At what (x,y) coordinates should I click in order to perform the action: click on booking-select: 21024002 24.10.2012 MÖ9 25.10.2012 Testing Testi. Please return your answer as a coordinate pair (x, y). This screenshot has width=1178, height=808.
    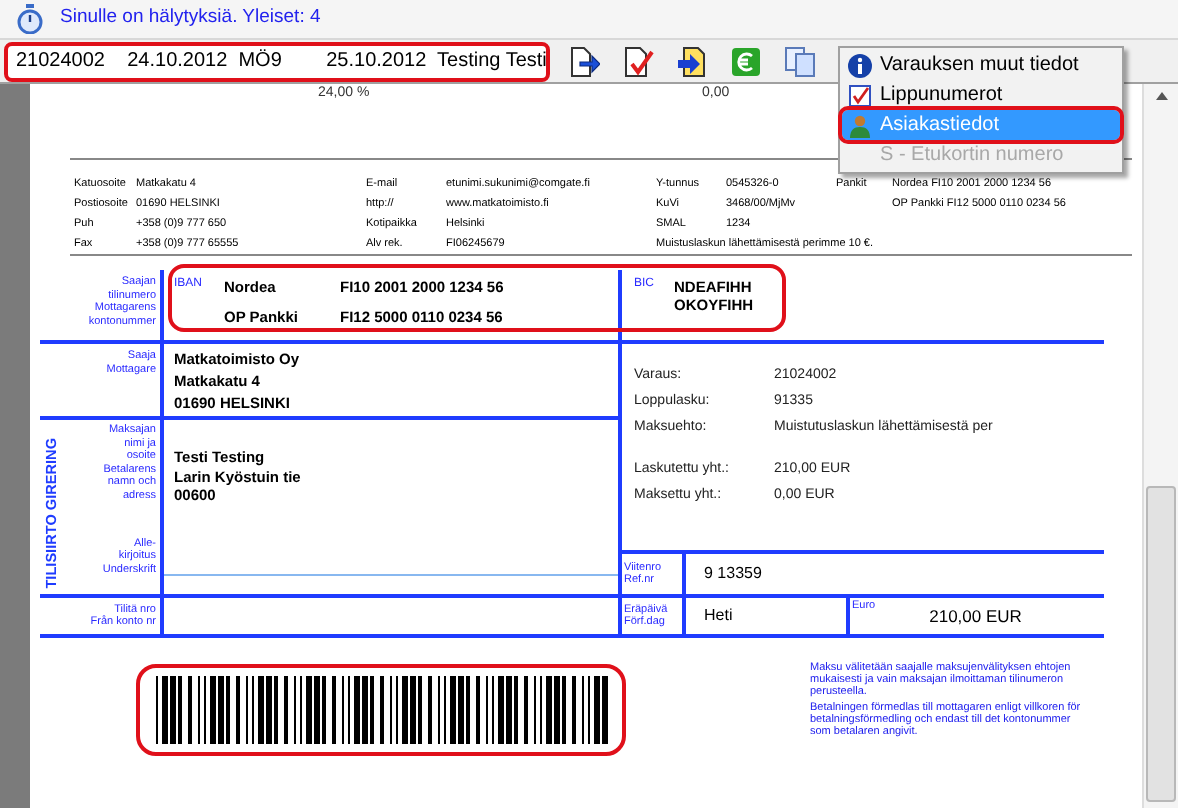
    Looking at the image, I should click on (277, 61).